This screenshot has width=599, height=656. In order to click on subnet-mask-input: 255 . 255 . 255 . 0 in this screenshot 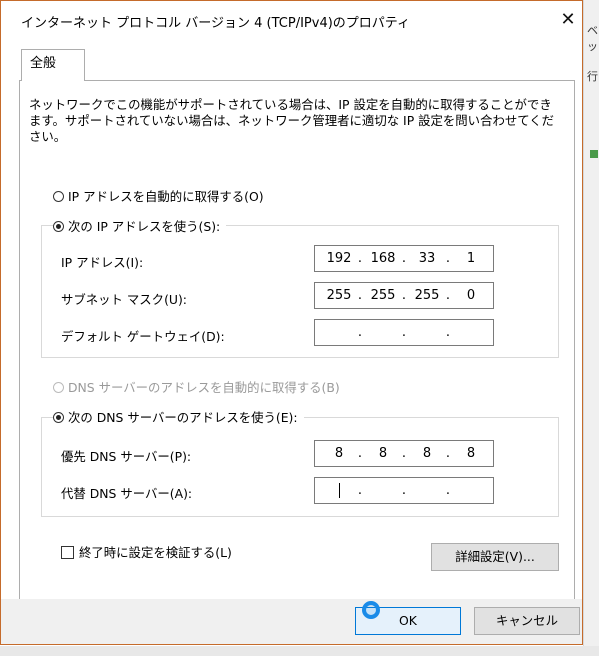, I will do `click(404, 295)`.